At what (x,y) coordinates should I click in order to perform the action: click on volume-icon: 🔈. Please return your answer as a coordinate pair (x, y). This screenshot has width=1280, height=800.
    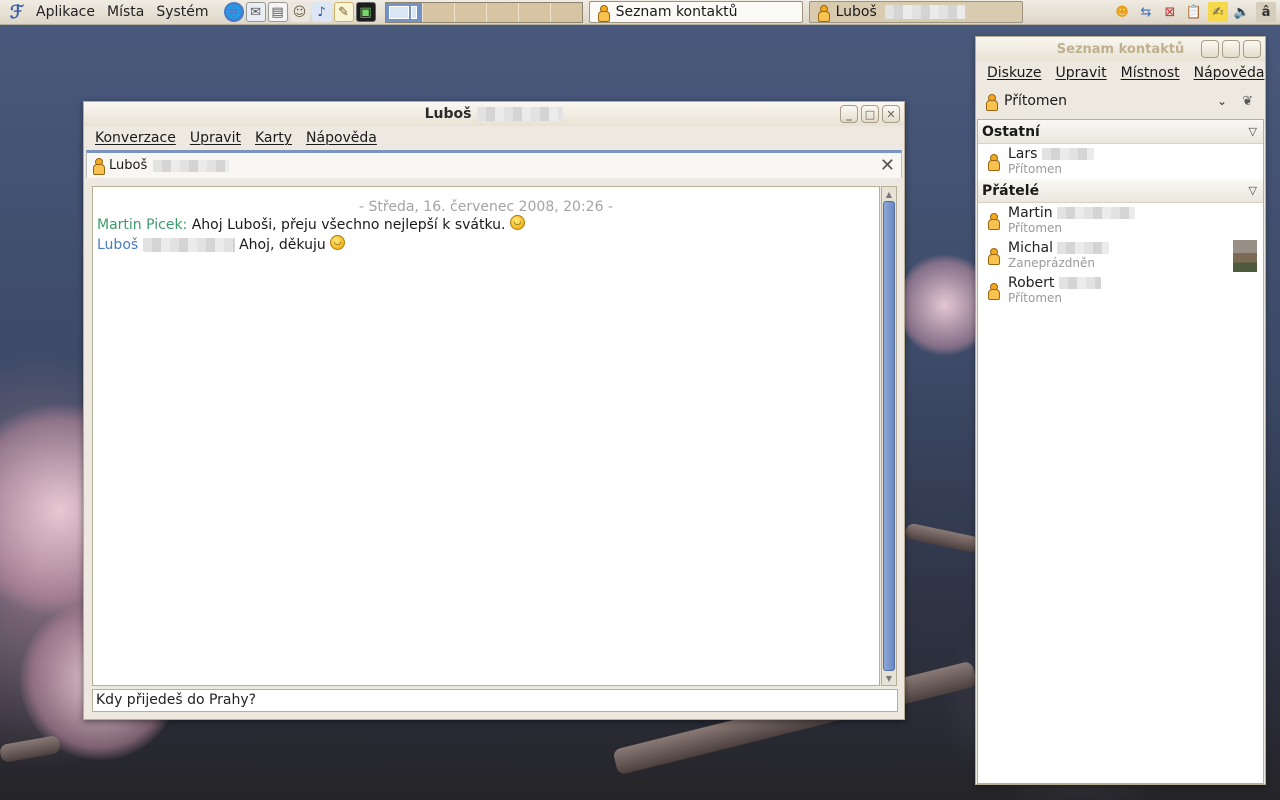
    Looking at the image, I should click on (1242, 12).